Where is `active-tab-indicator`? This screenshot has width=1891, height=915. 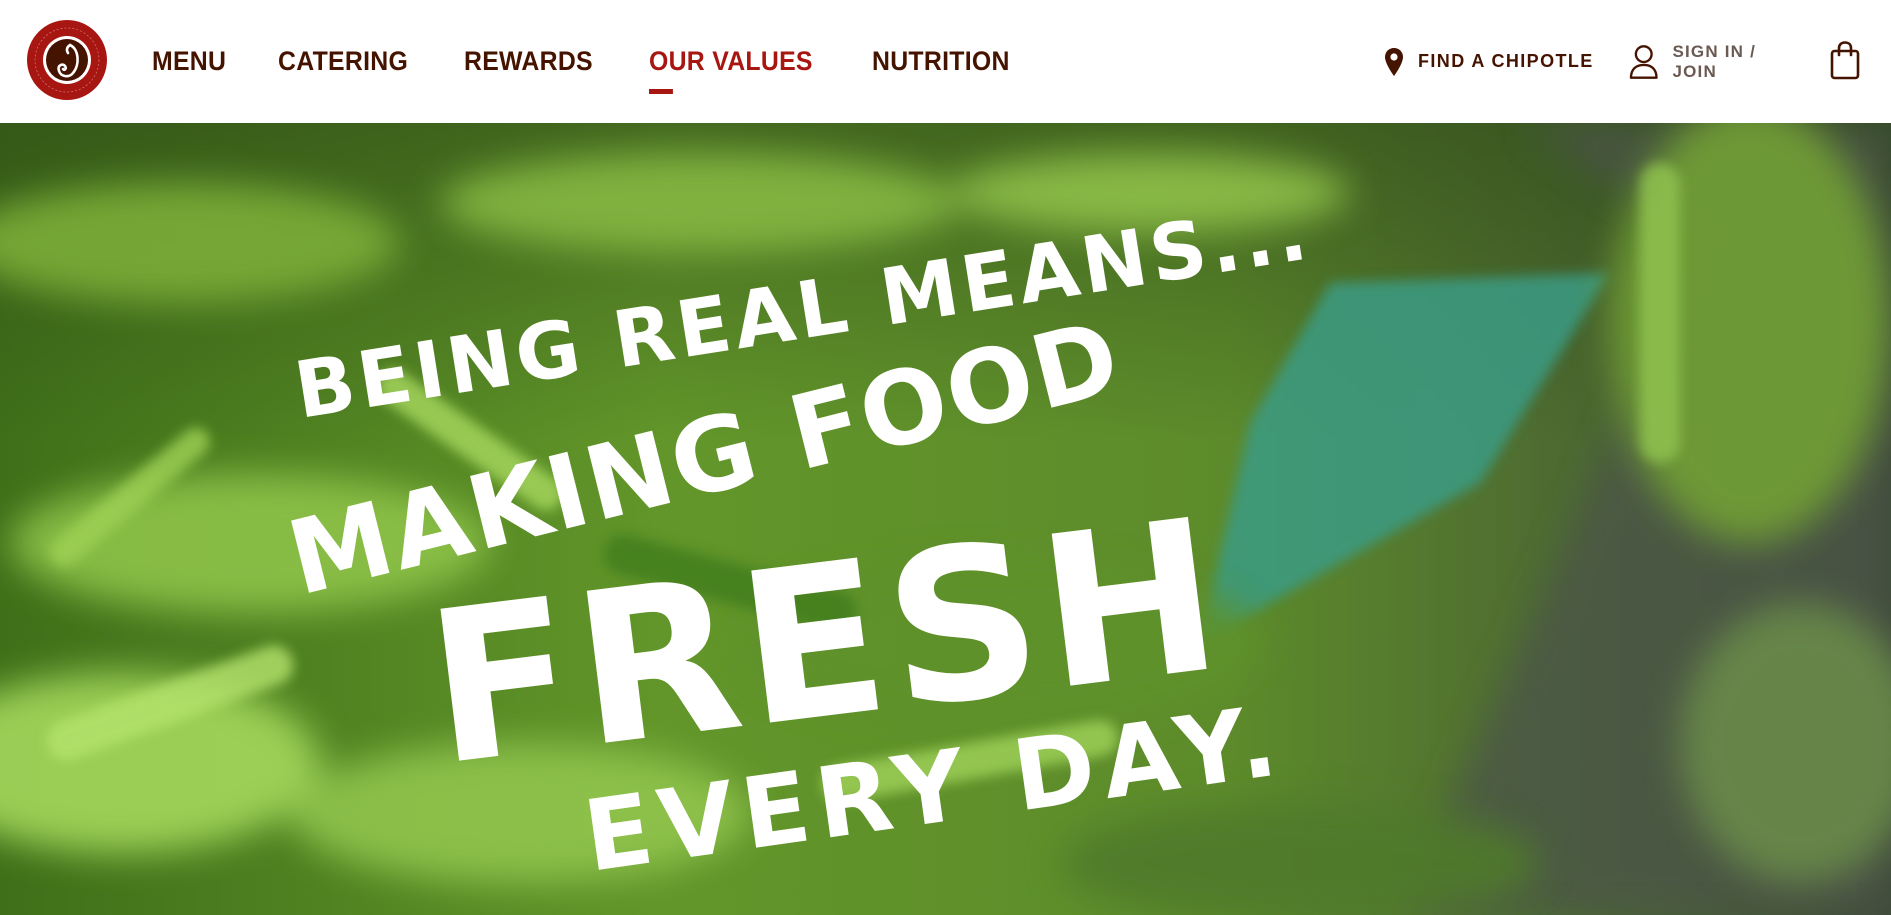 active-tab-indicator is located at coordinates (661, 91).